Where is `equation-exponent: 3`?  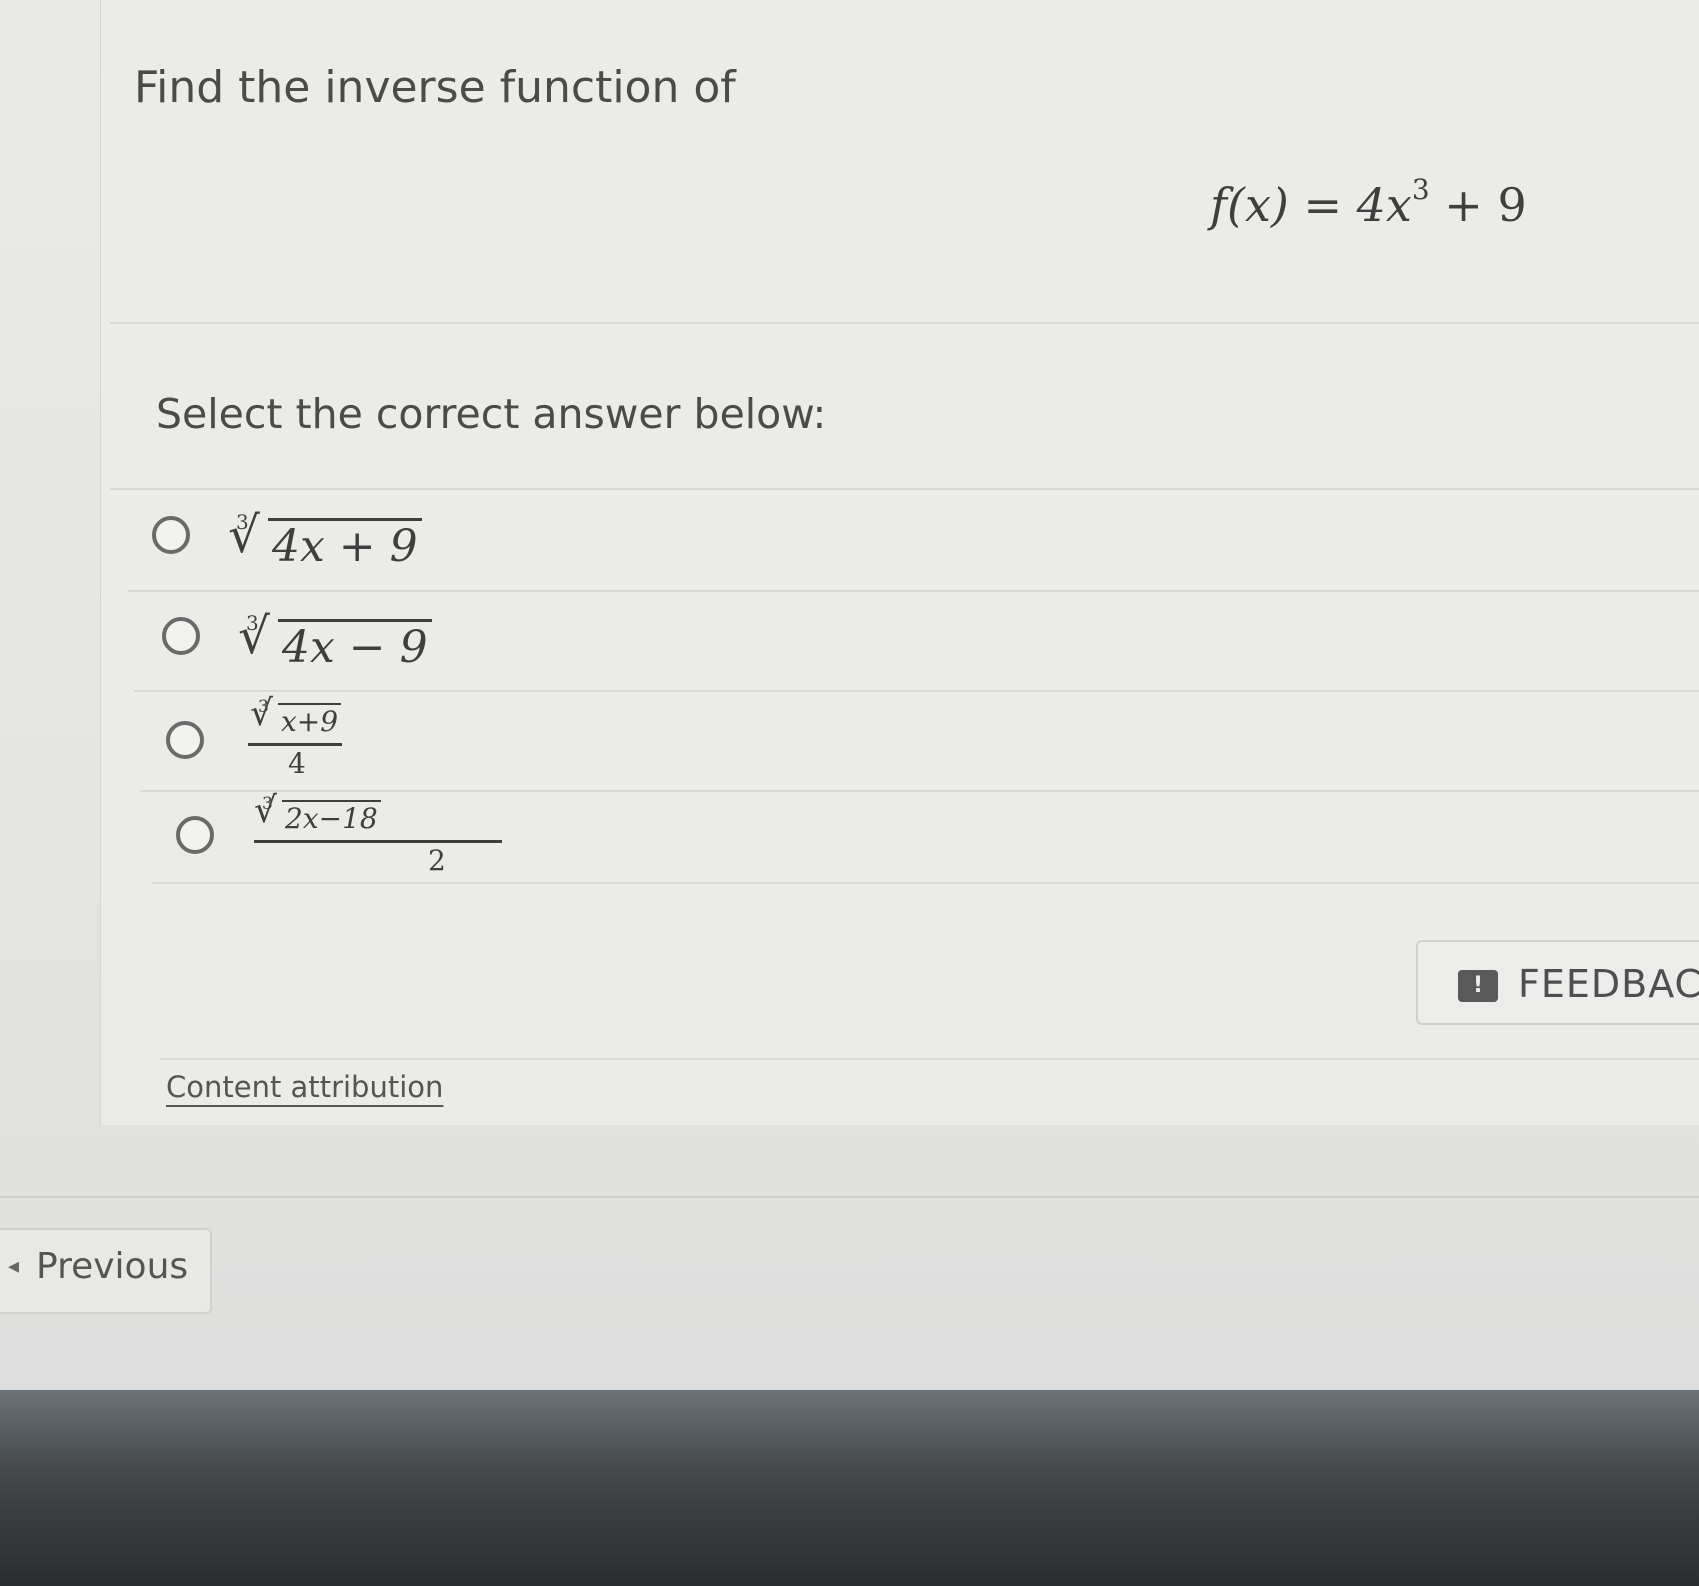
equation-exponent: 3 is located at coordinates (1420, 189).